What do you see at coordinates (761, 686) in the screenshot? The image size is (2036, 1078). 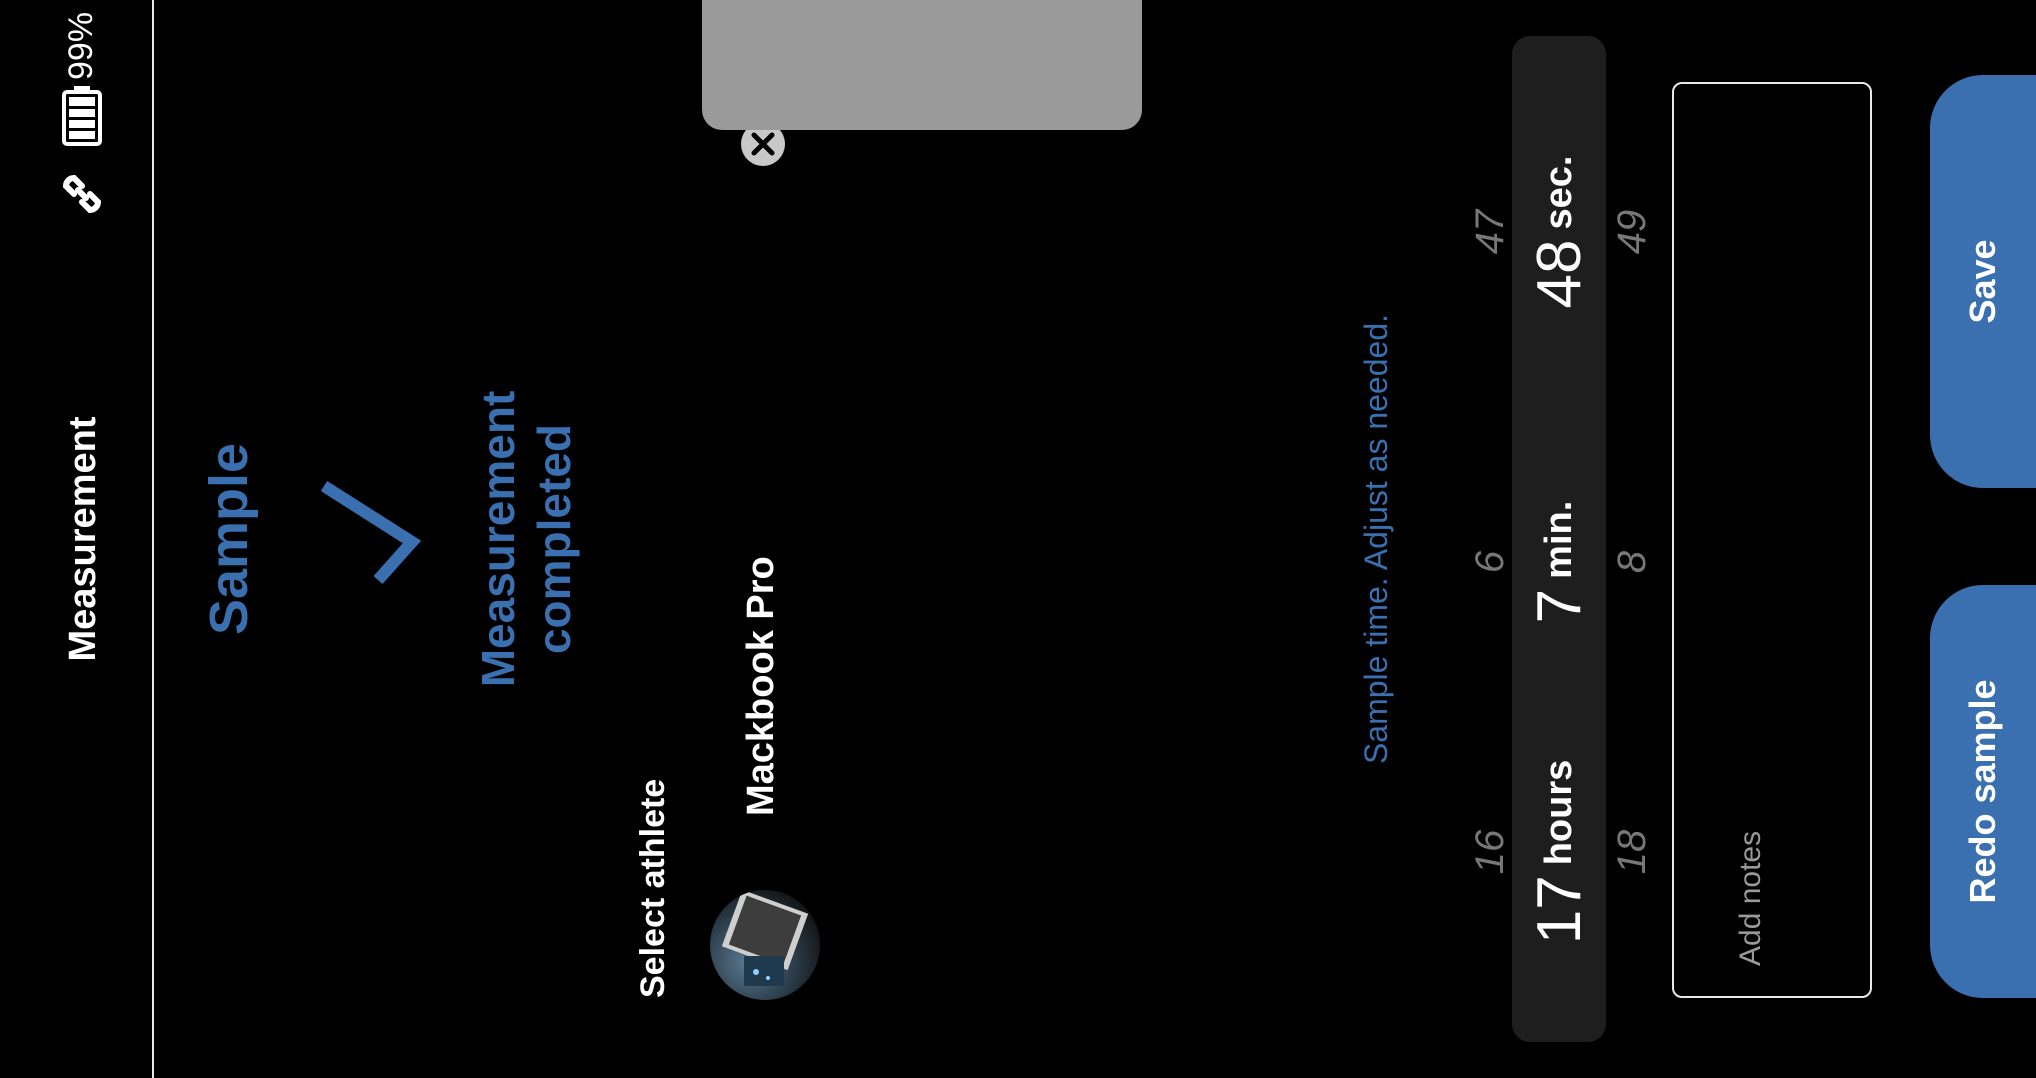 I see `athlete-name: Mackbook Pro` at bounding box center [761, 686].